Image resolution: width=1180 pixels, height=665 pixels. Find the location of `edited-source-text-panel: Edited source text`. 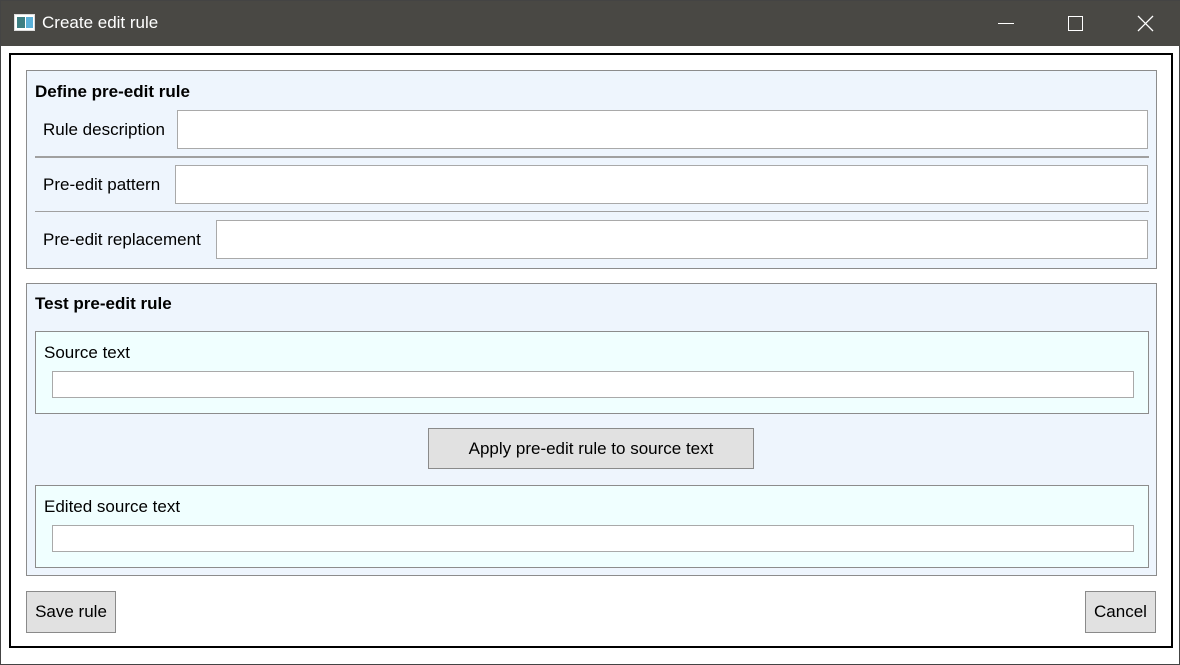

edited-source-text-panel: Edited source text is located at coordinates (592, 526).